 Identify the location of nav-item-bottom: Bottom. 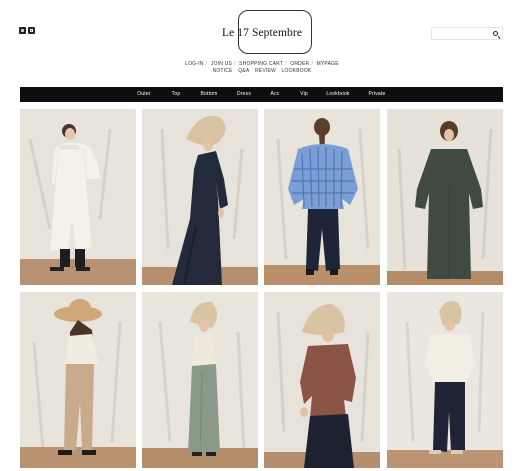
(208, 94).